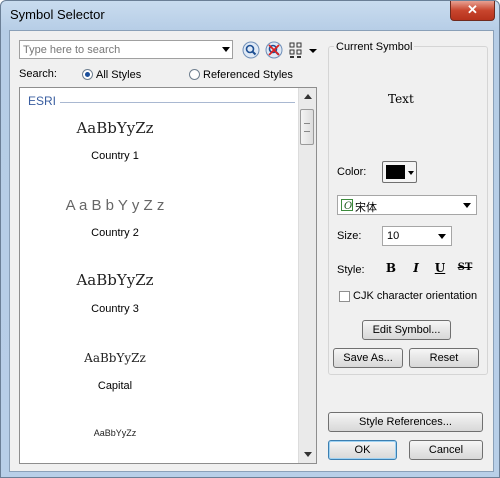 This screenshot has width=500, height=478. What do you see at coordinates (351, 270) in the screenshot?
I see `style-label: Style:` at bounding box center [351, 270].